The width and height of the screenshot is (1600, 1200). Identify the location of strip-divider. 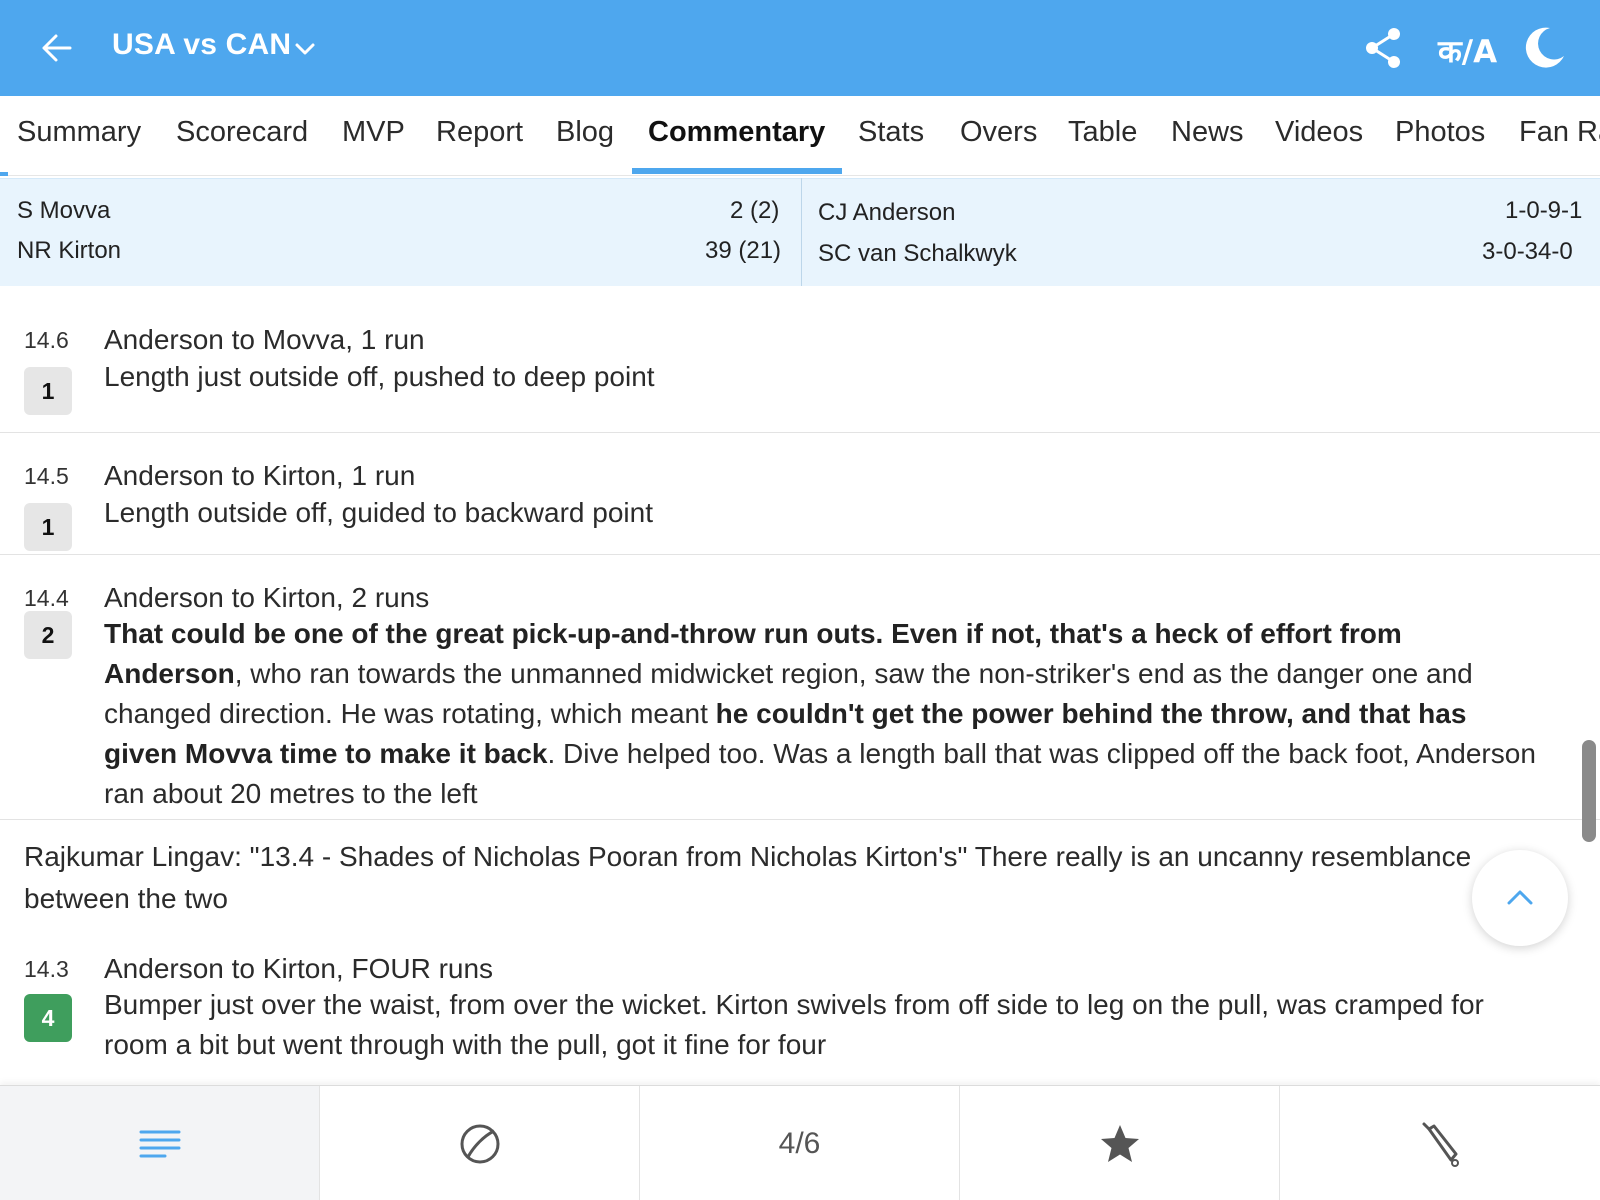
(801, 232).